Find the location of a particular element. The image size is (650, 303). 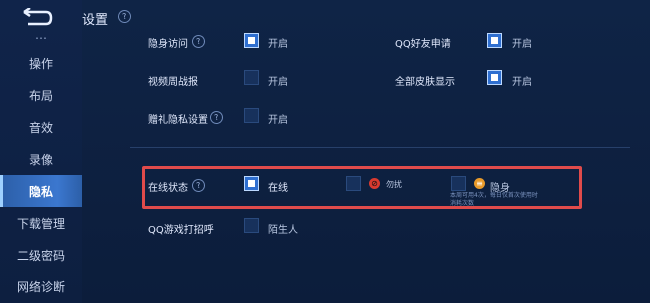

hidden-visit-value: 开启 is located at coordinates (278, 44).